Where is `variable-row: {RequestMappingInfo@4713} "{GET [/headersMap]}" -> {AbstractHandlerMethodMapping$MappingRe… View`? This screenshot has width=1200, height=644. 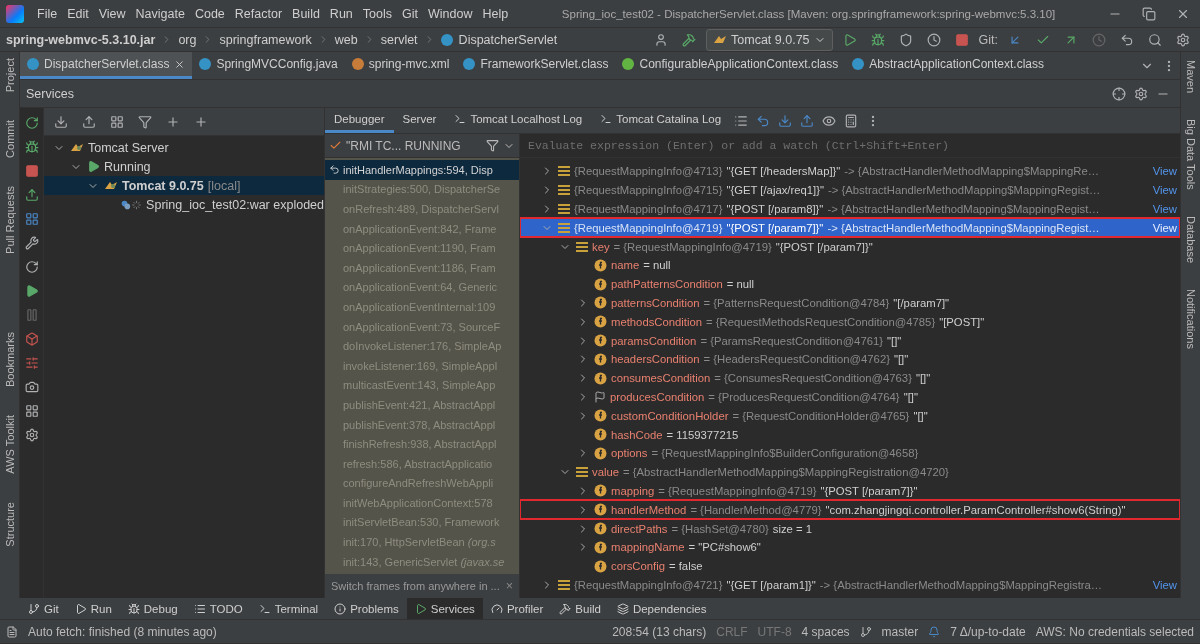
variable-row: {RequestMappingInfo@4713} "{GET [/headersMap]}" -> {AbstractHandlerMethodMapping$MappingRe… View is located at coordinates (850, 171).